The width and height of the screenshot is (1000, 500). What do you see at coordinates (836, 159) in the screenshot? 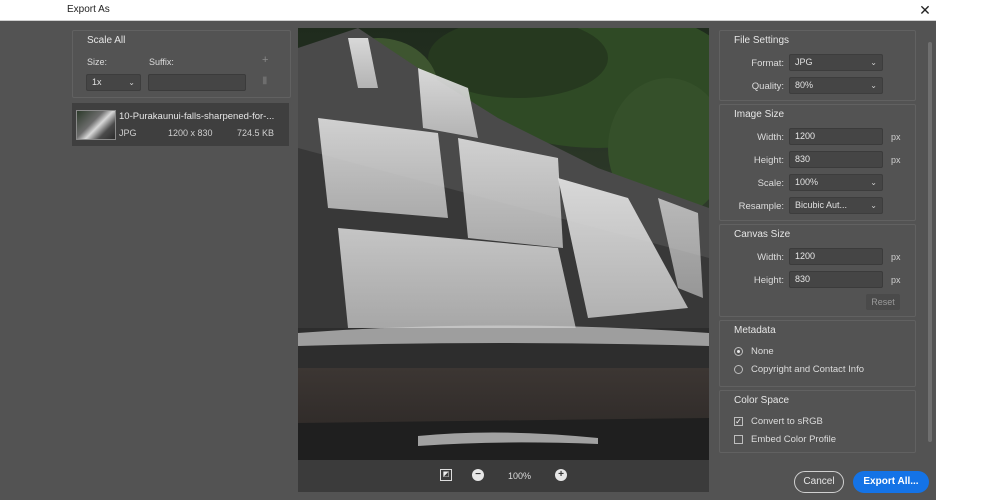
I see `image-height-input: 830` at bounding box center [836, 159].